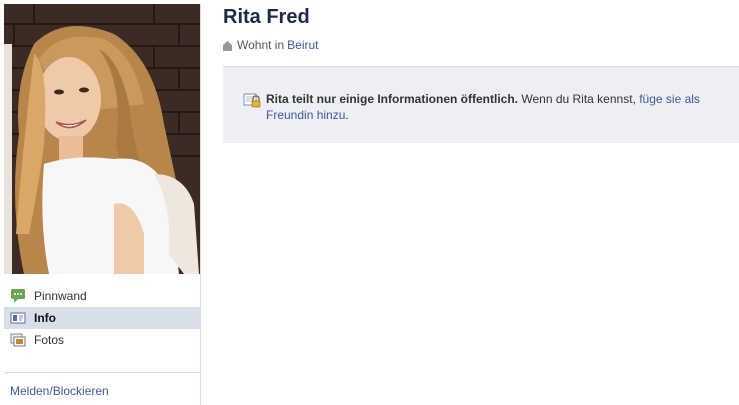  I want to click on report-block-link: Melden/Blockieren, so click(59, 391).